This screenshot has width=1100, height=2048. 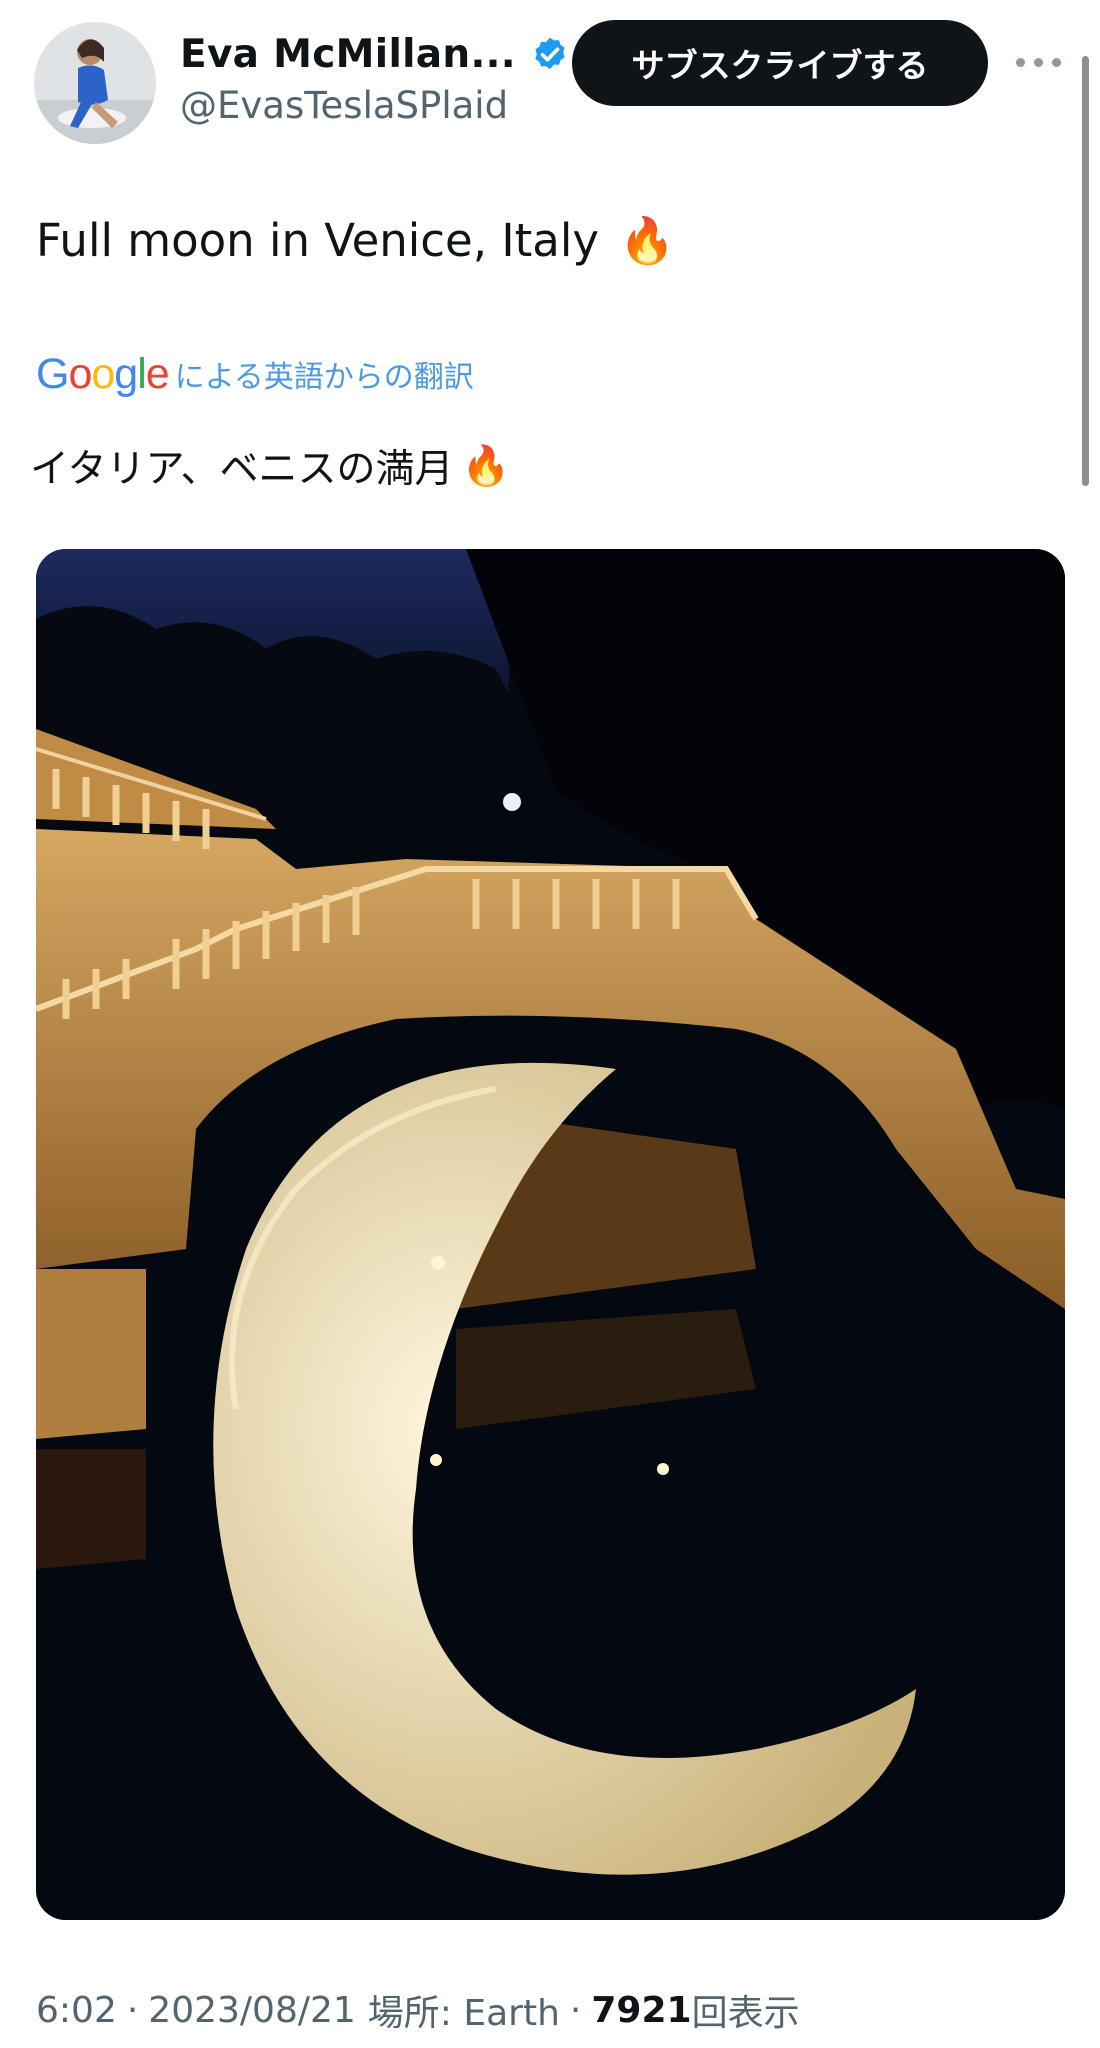 I want to click on tweet-date: 2023/08/21, so click(x=252, y=2010).